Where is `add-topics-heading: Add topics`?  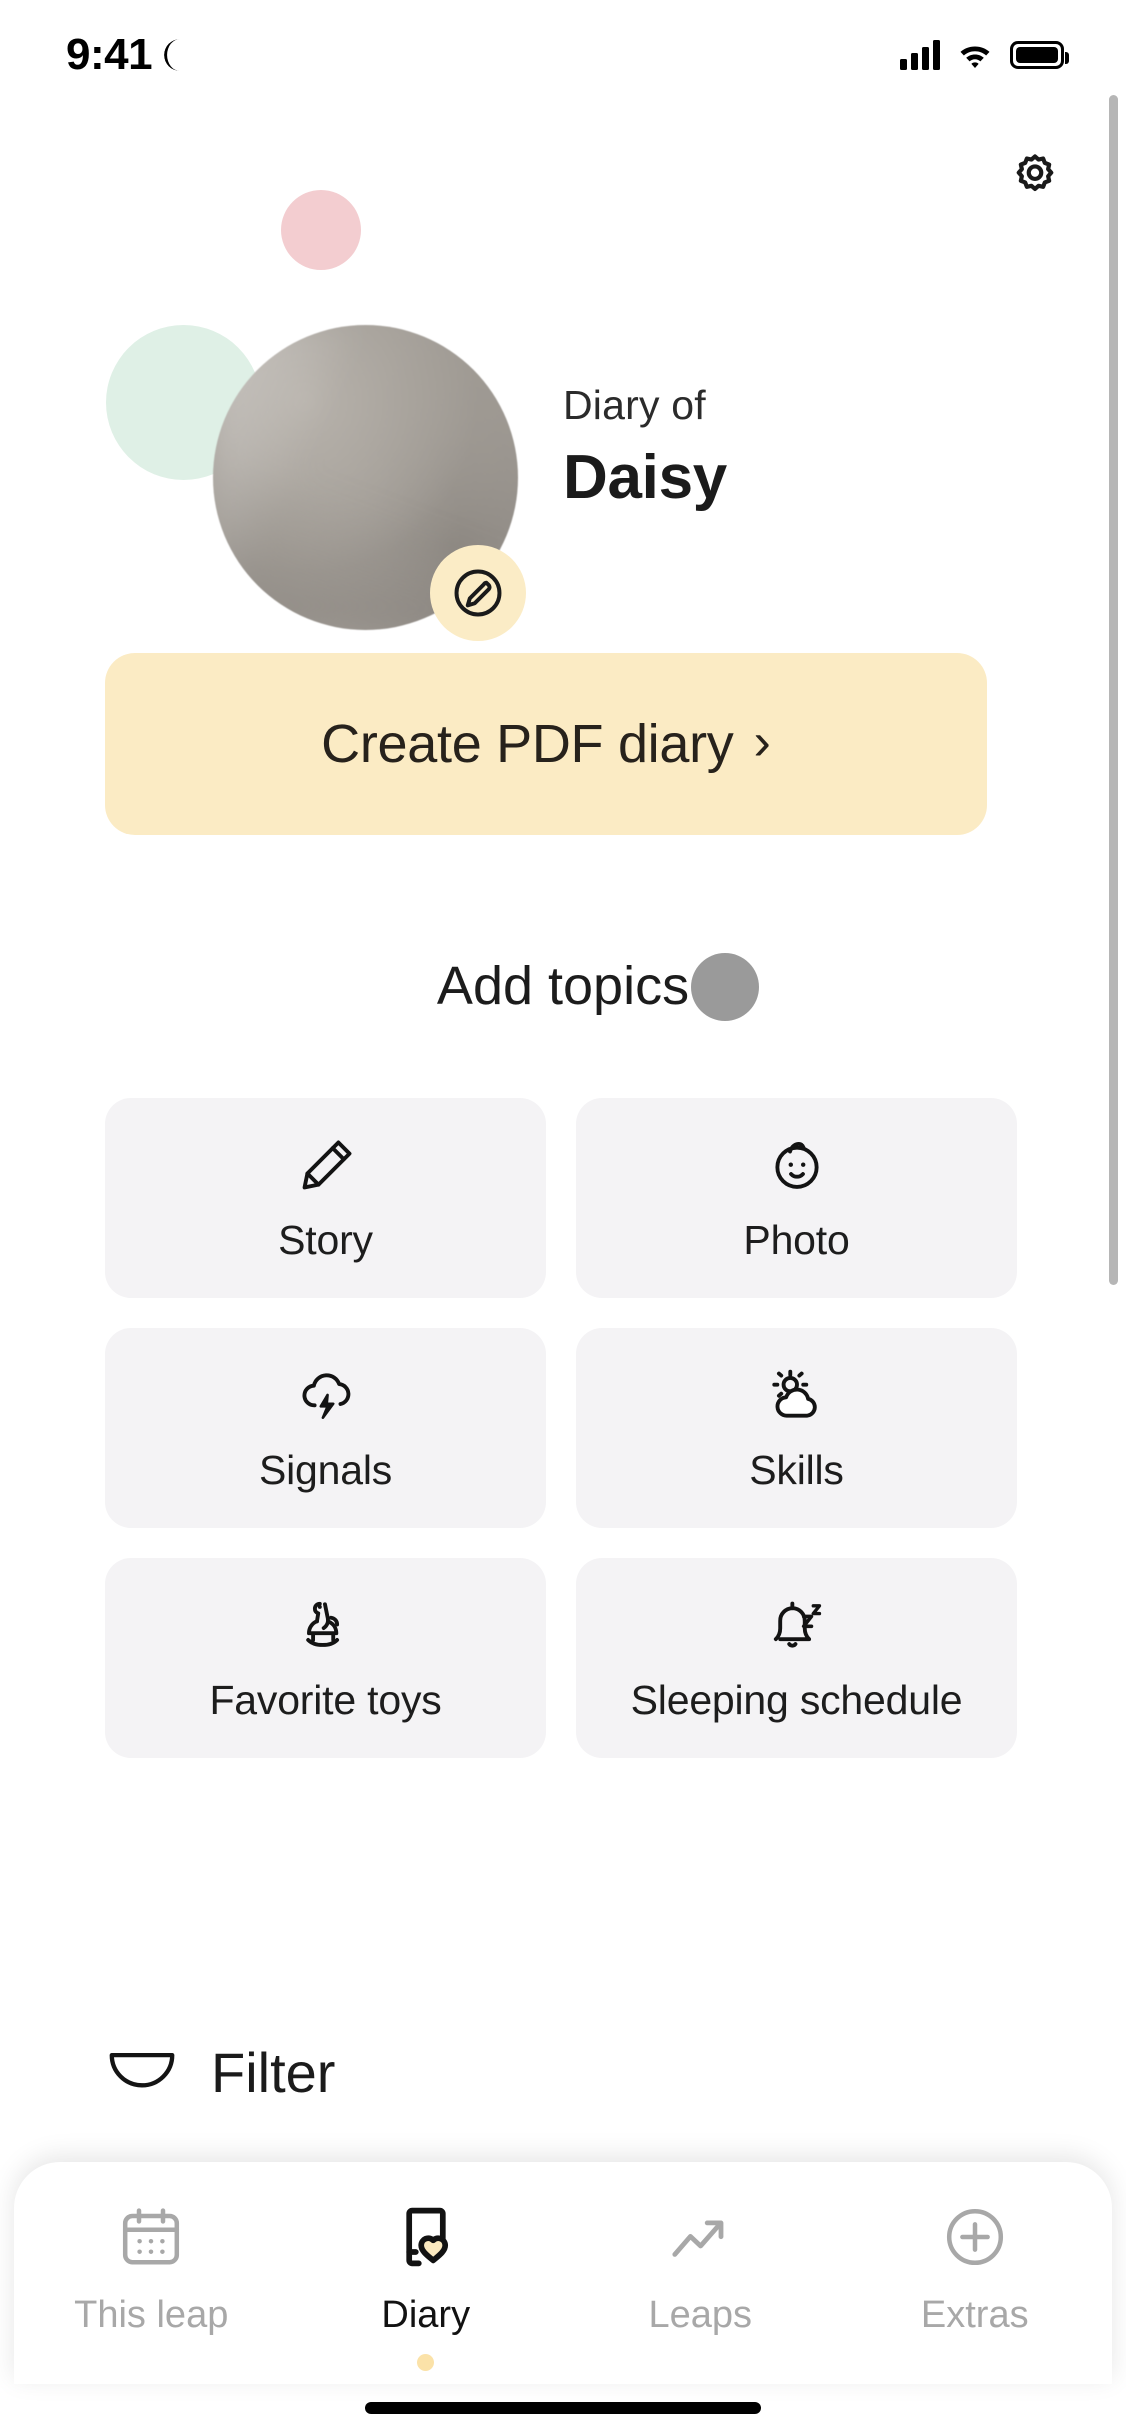
add-topics-heading: Add topics is located at coordinates (563, 986).